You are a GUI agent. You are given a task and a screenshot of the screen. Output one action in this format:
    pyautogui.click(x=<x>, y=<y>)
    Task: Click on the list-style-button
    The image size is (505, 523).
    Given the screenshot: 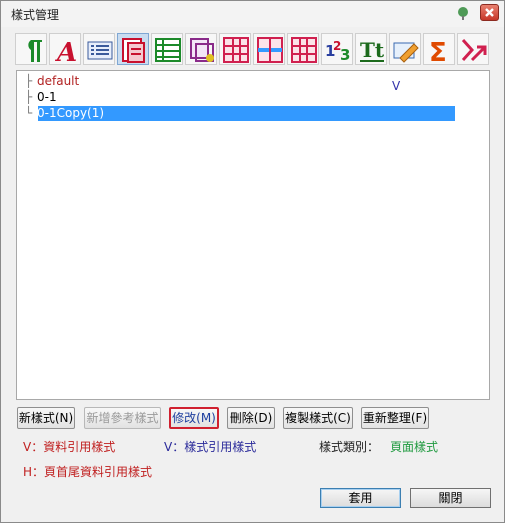 What is the action you would take?
    pyautogui.click(x=99, y=49)
    